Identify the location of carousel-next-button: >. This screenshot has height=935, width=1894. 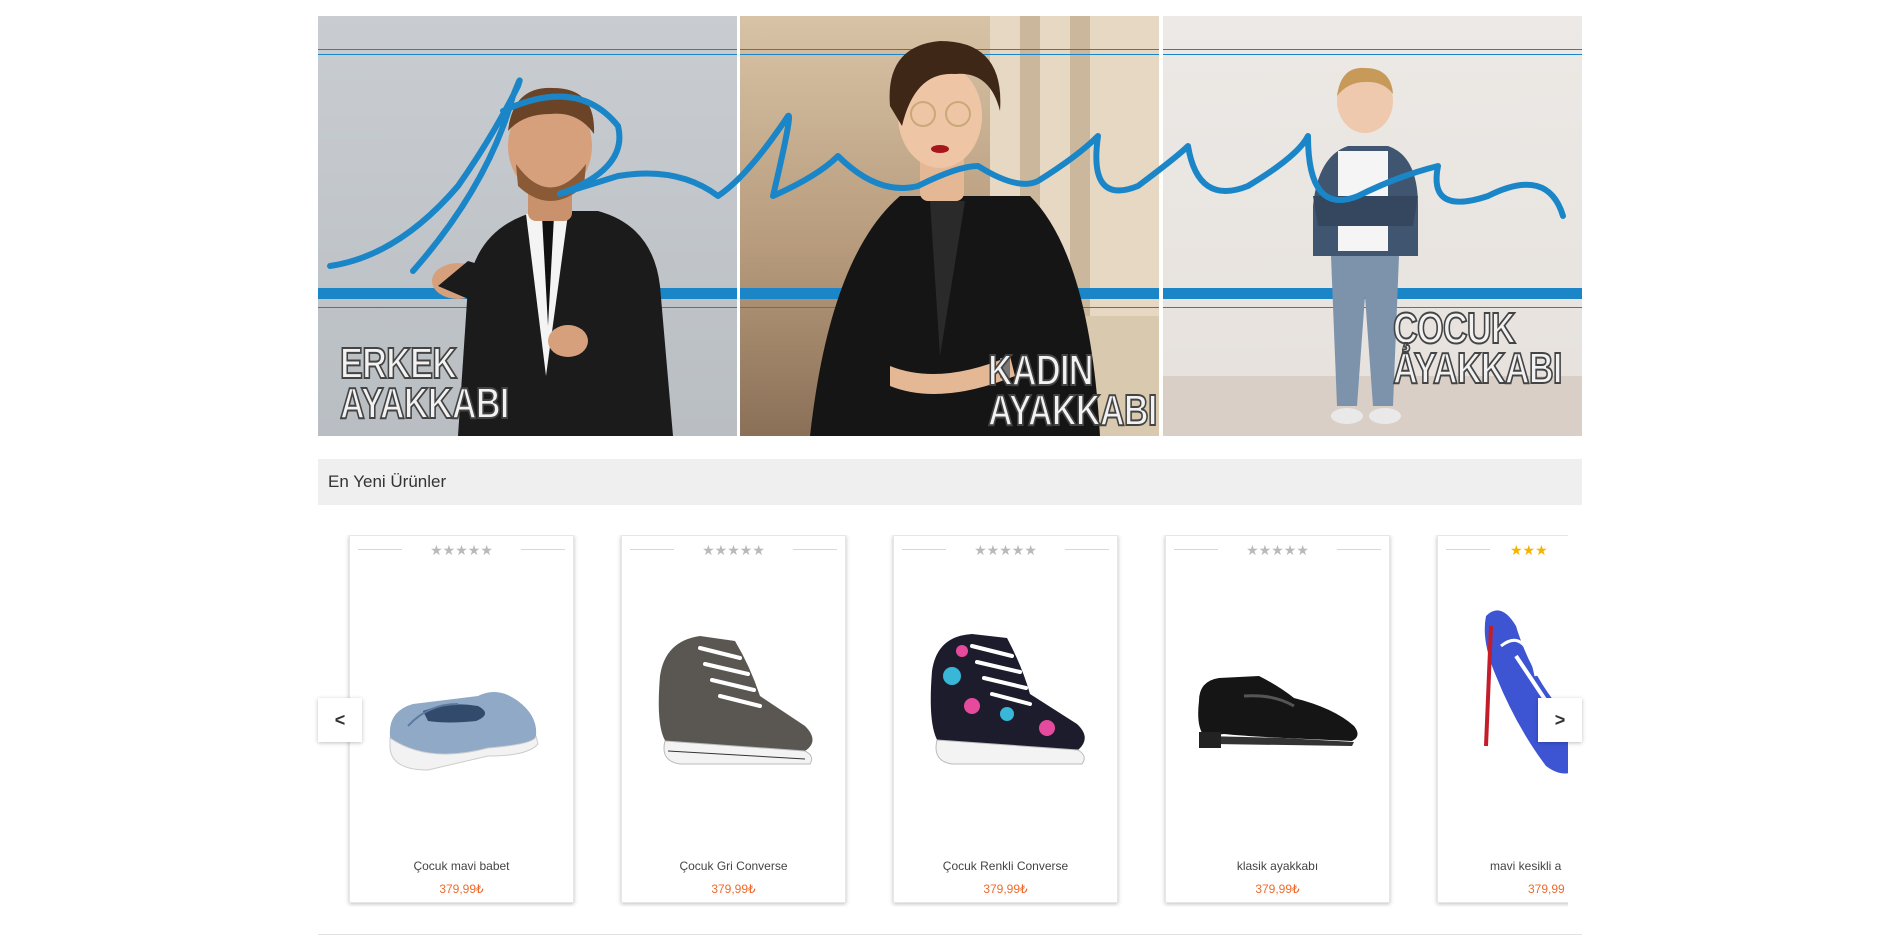
(1560, 720).